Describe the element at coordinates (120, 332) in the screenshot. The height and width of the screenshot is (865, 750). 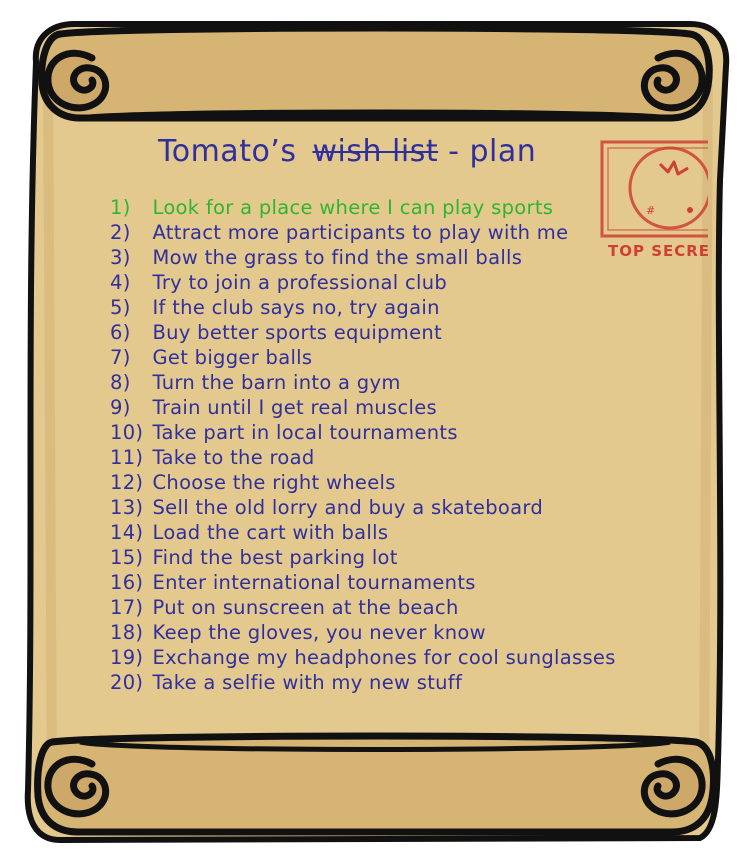
I see `task-number: 6)` at that location.